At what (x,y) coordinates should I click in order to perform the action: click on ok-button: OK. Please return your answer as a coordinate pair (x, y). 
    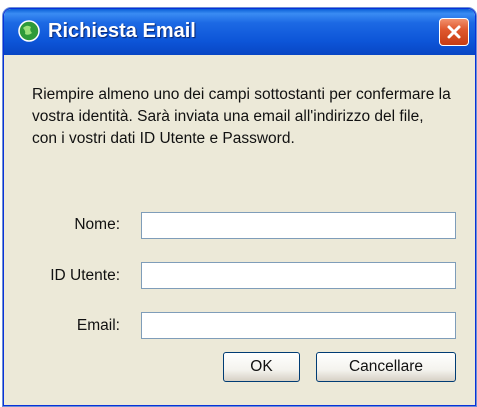
    Looking at the image, I should click on (261, 367).